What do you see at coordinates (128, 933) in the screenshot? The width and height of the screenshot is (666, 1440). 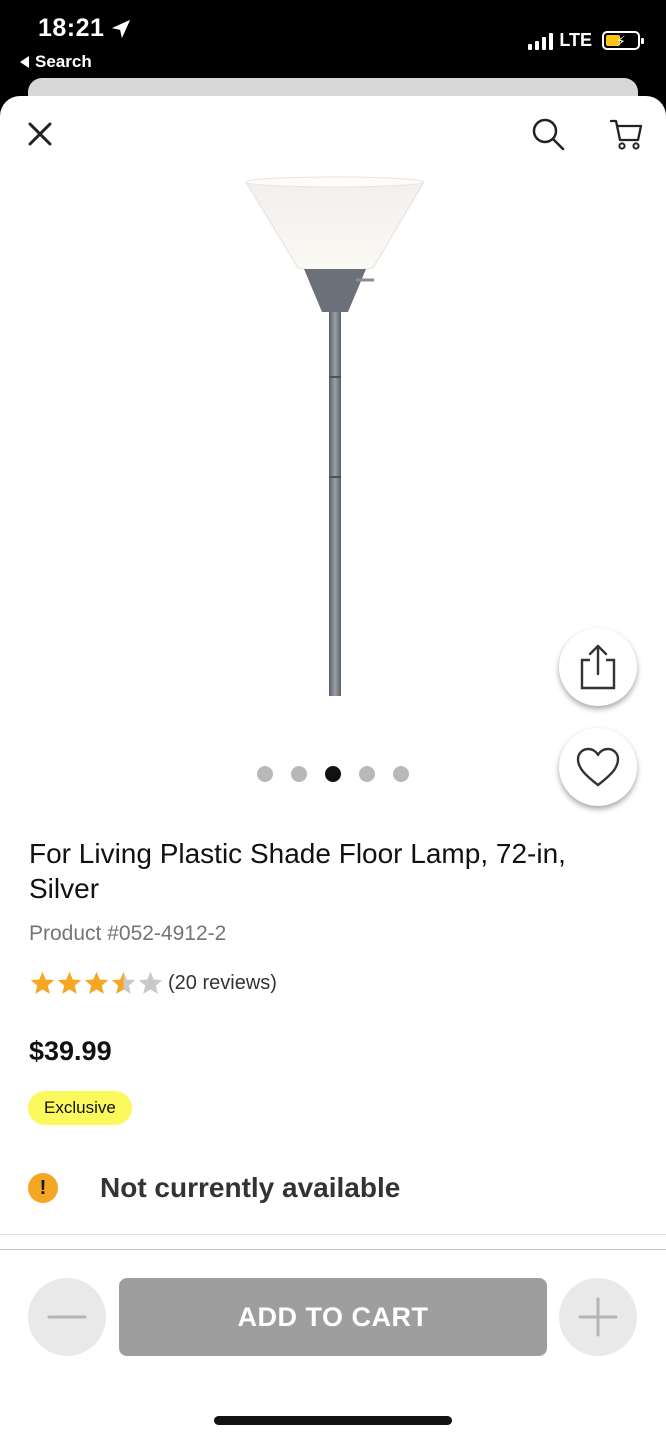 I see `product-number: Product #052-4912-2` at bounding box center [128, 933].